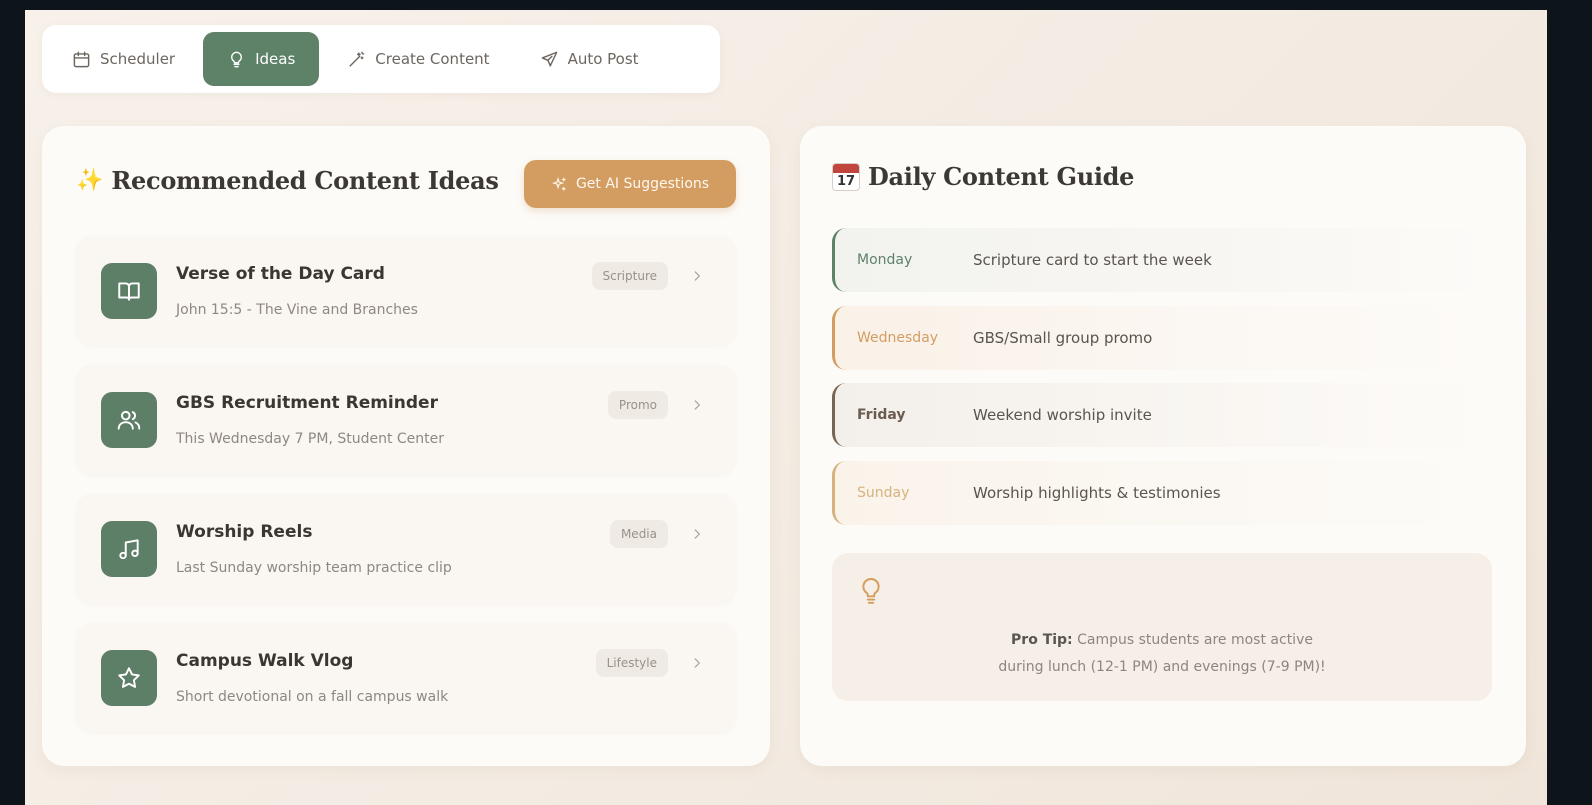  I want to click on star-icon, so click(129, 677).